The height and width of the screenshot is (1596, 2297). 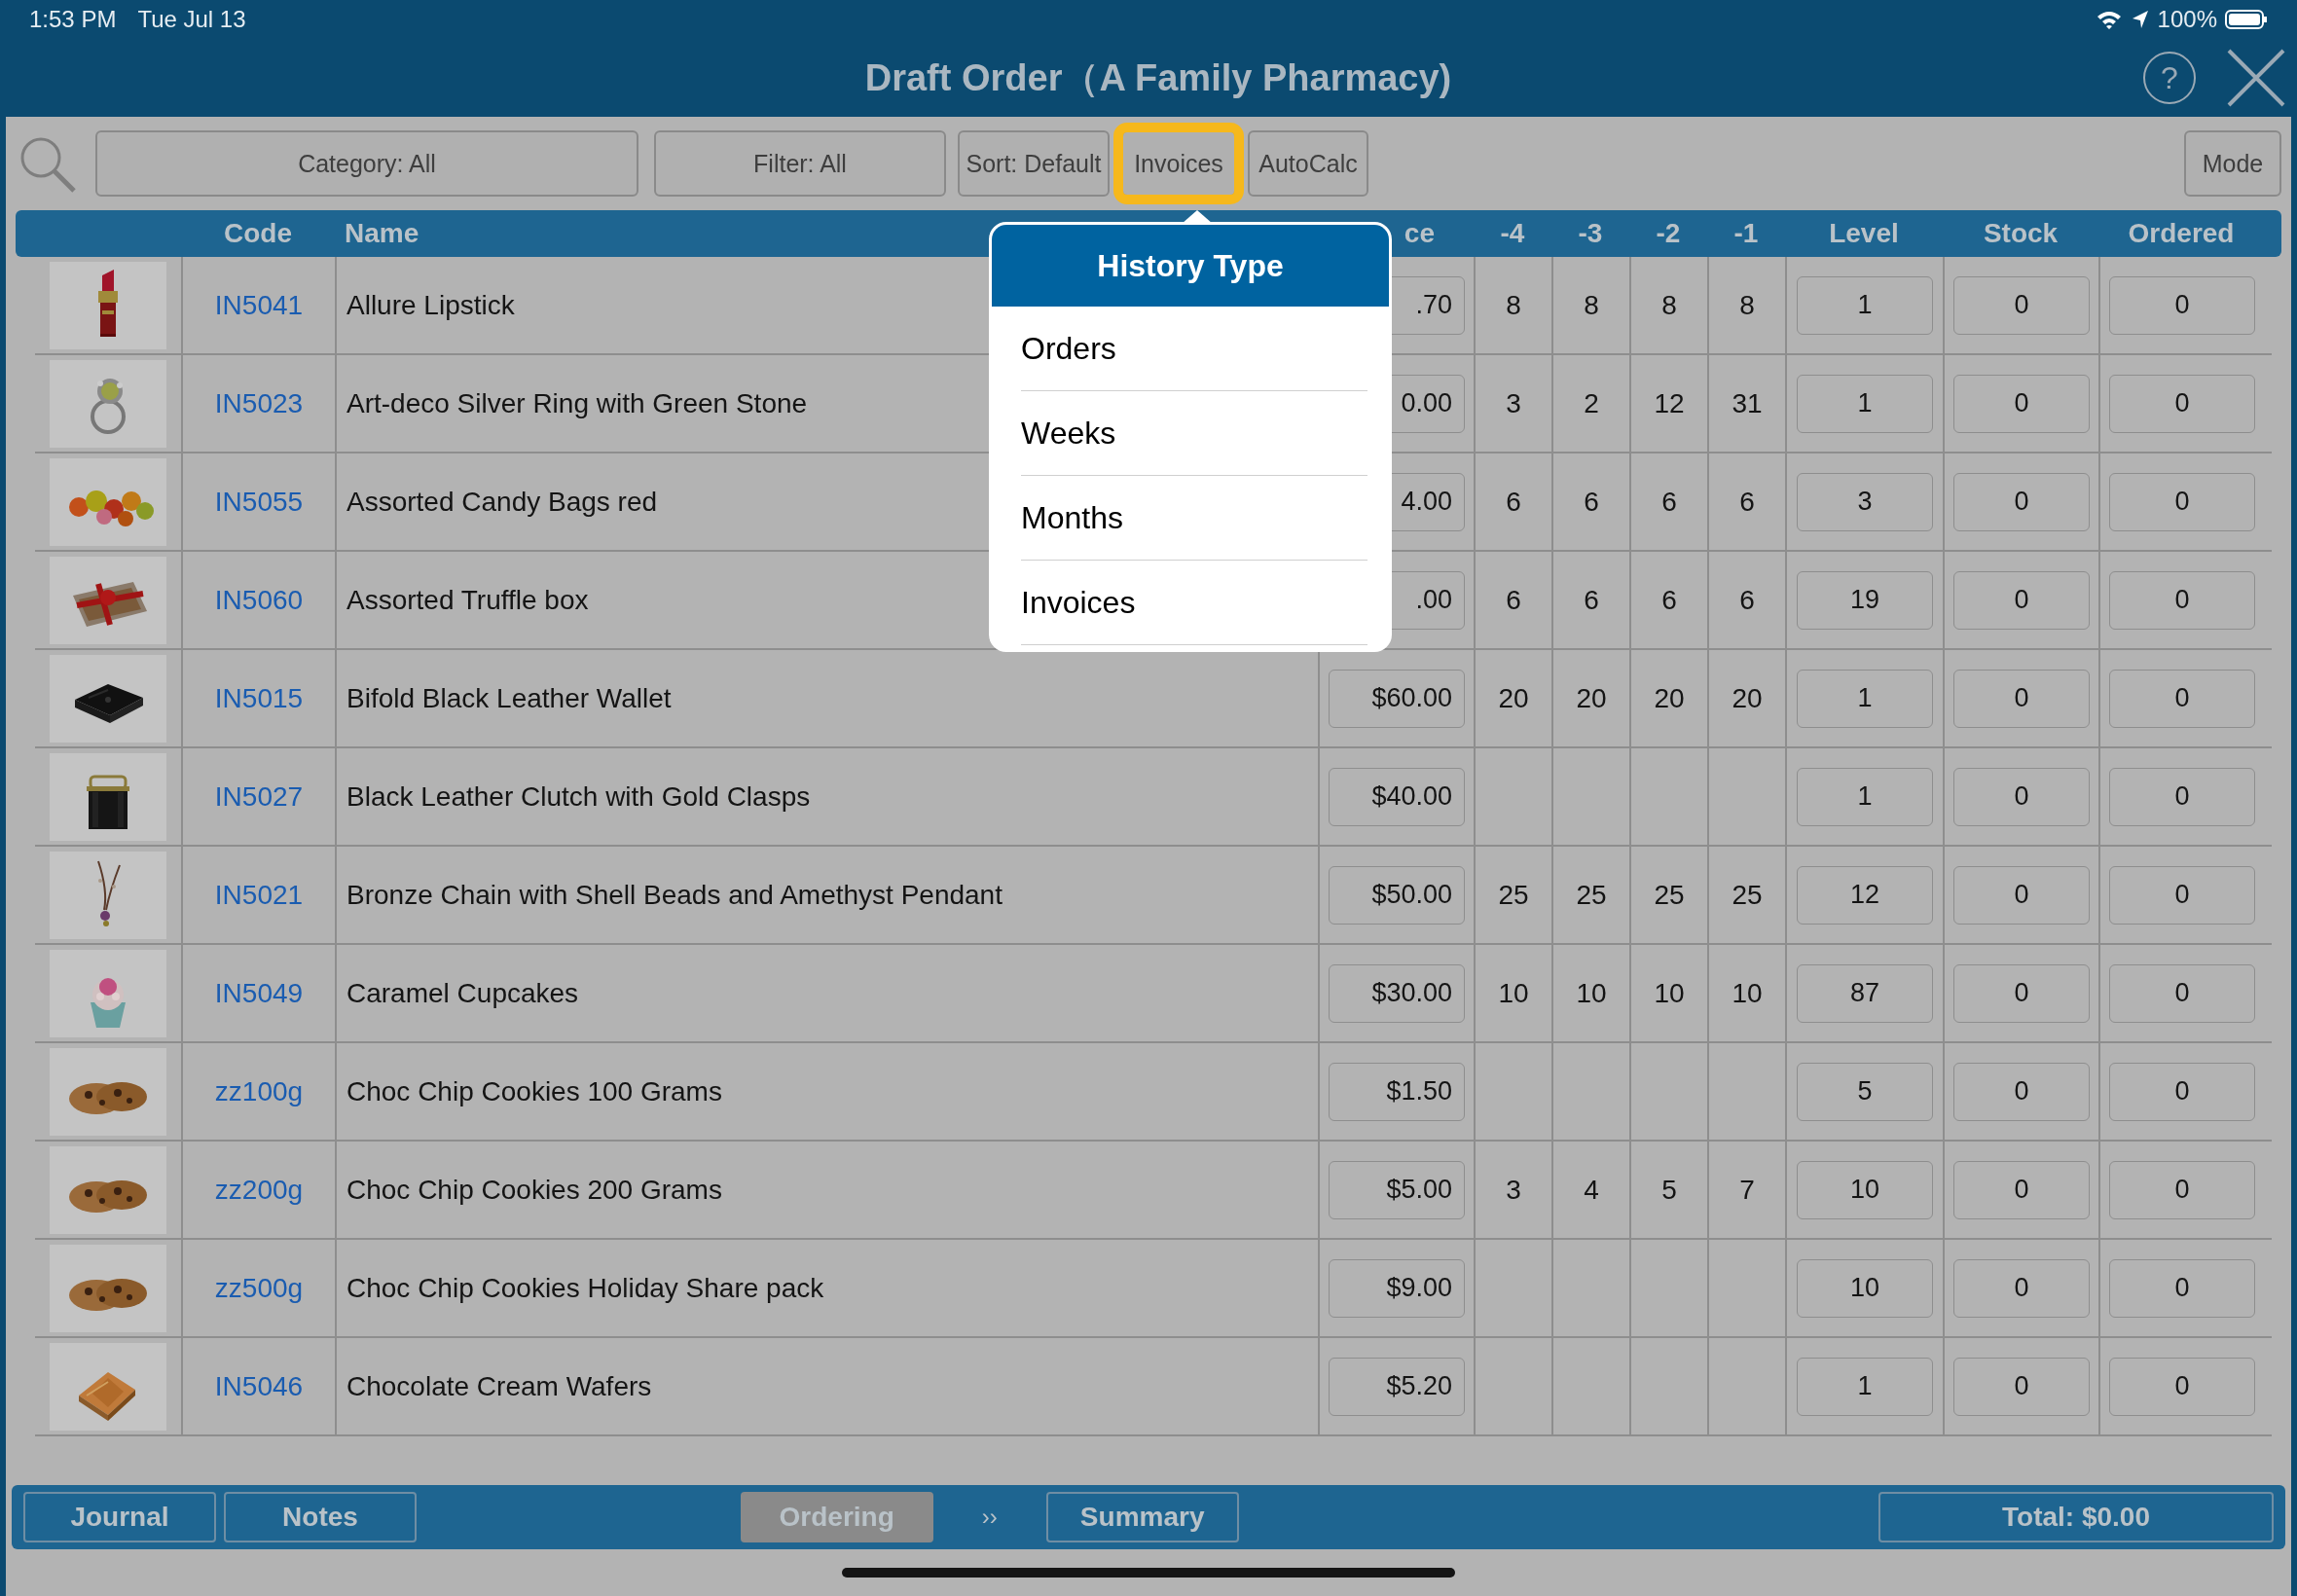 I want to click on column-header: -3, so click(x=1590, y=233).